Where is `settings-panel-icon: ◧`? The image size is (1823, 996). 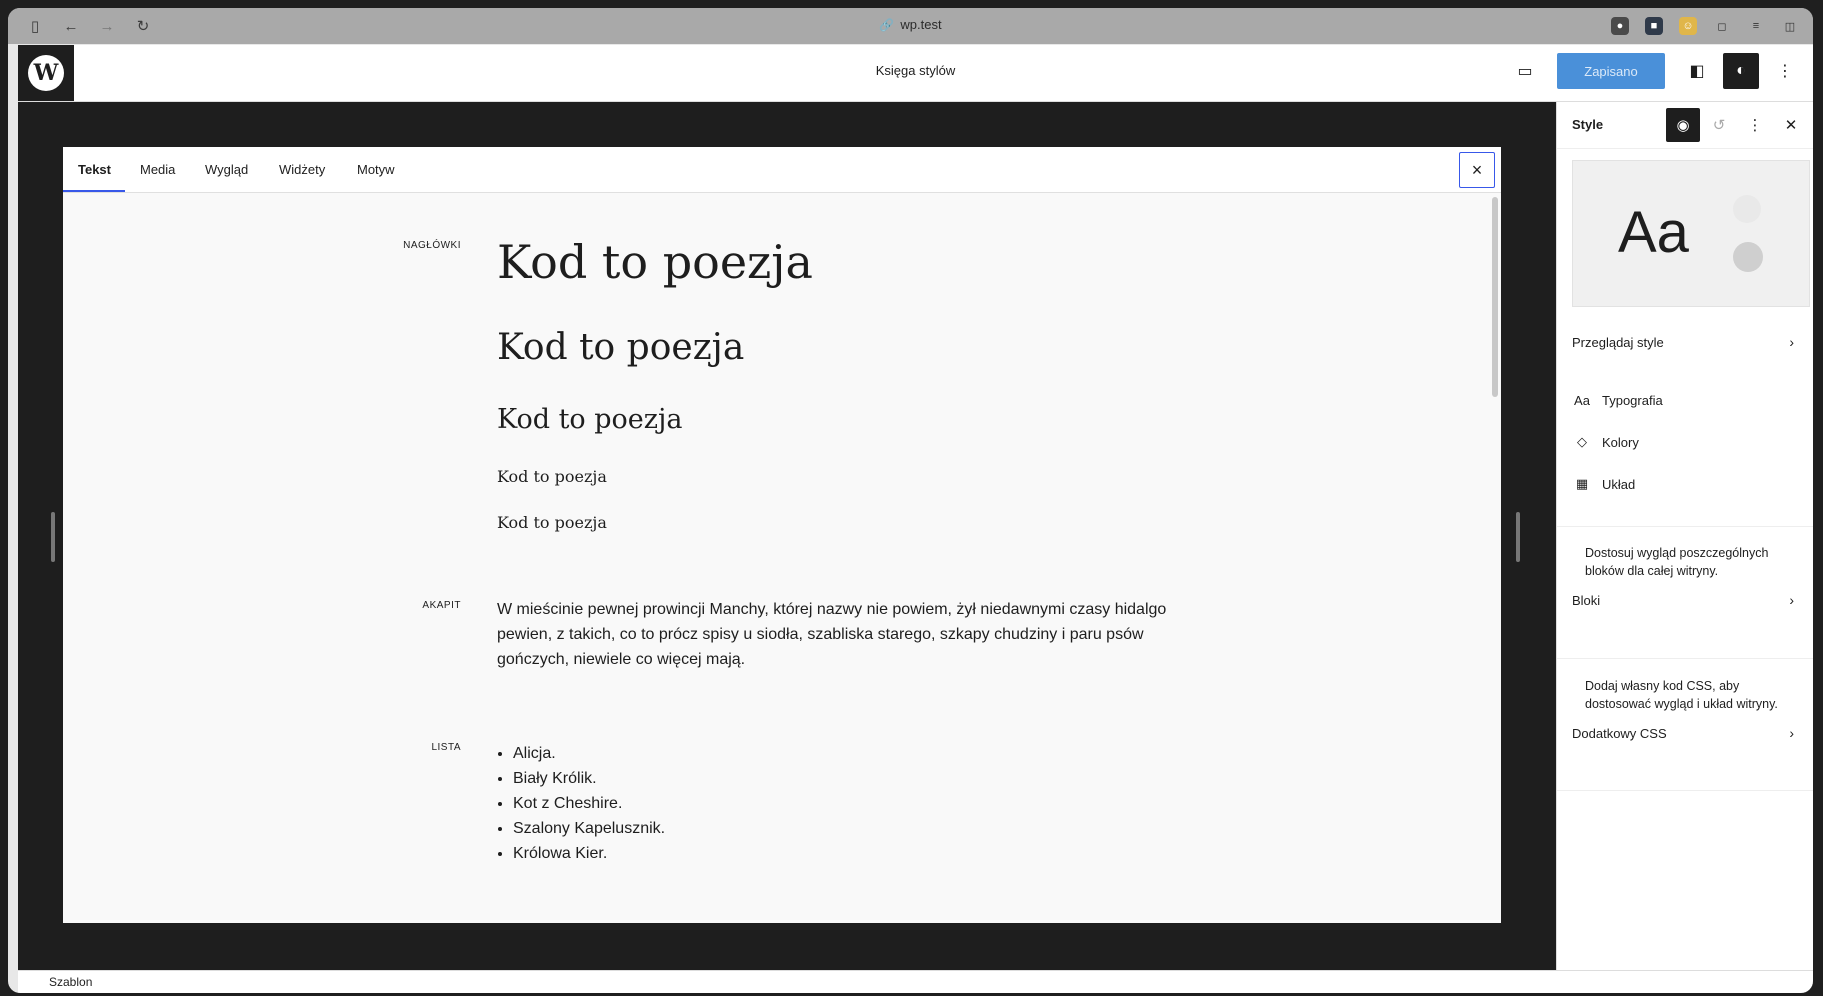 settings-panel-icon: ◧ is located at coordinates (1697, 71).